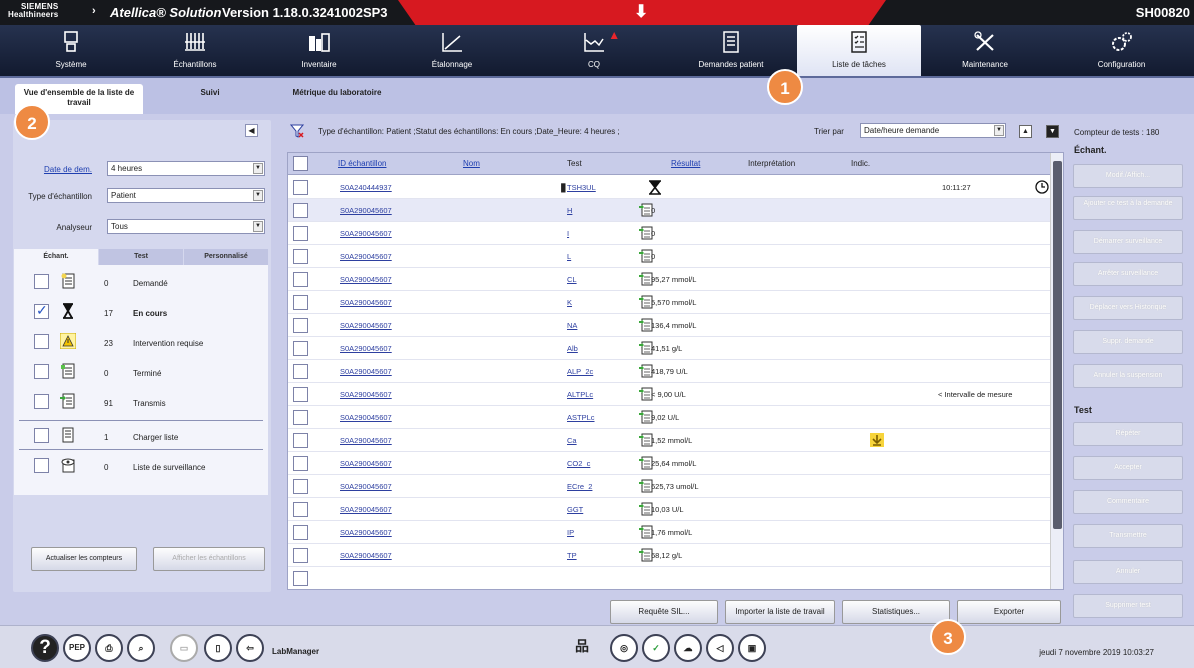 Image resolution: width=1194 pixels, height=668 pixels. I want to click on test-name: L, so click(569, 256).